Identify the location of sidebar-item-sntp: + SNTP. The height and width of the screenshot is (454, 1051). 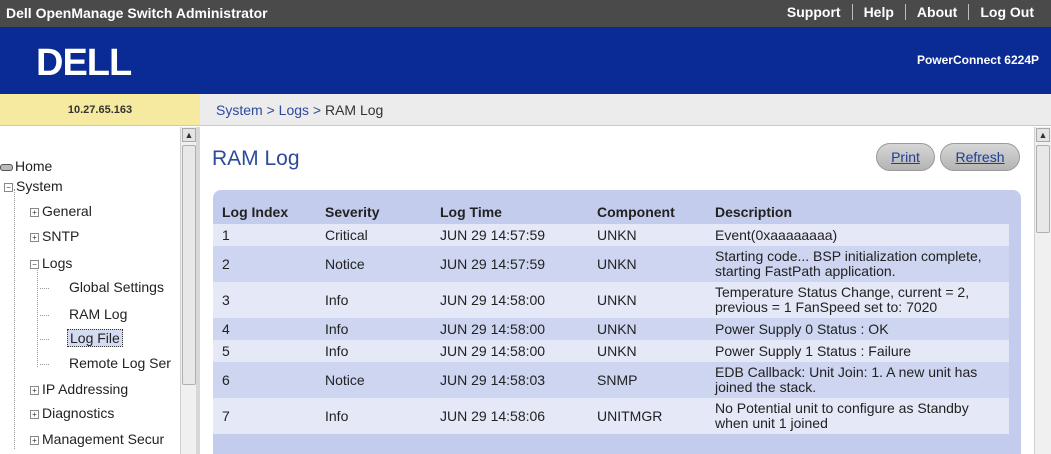
(54, 236).